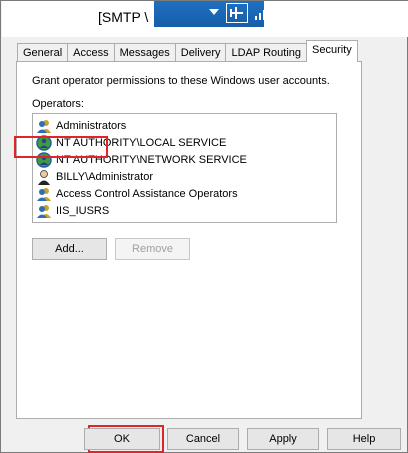  I want to click on taskbar-overlay, so click(211, 14).